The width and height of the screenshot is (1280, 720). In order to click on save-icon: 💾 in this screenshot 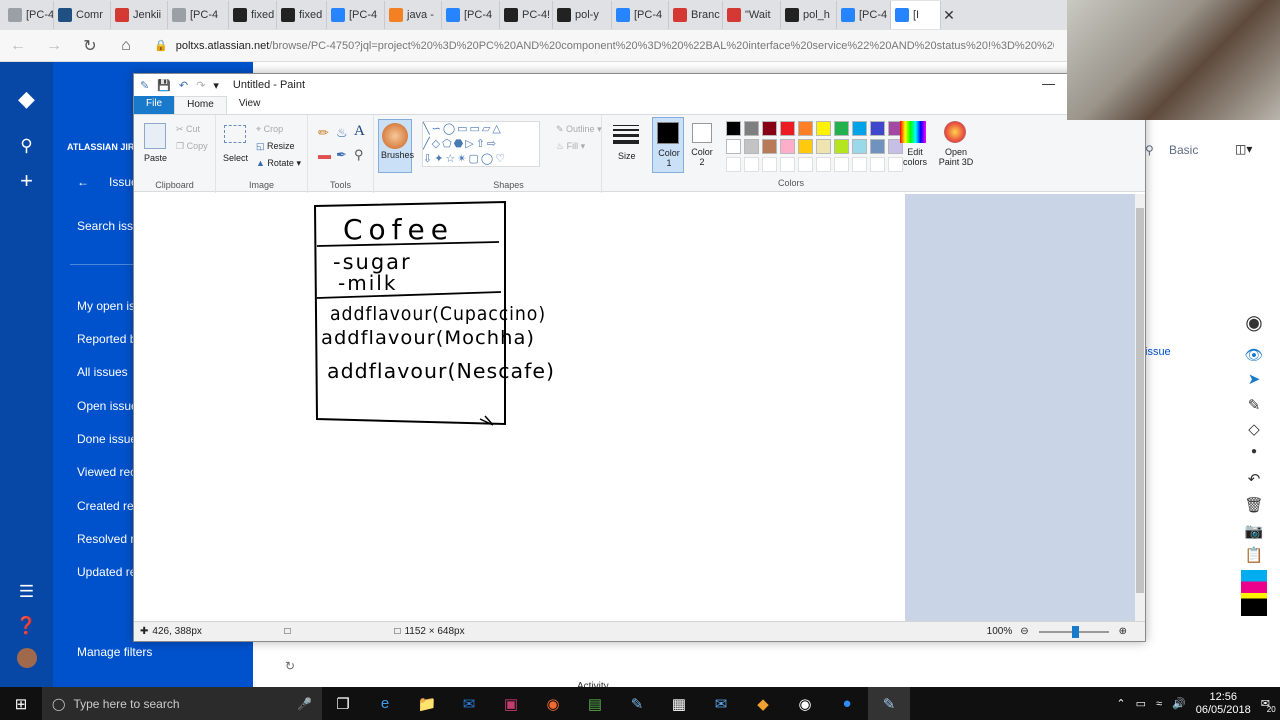, I will do `click(164, 85)`.